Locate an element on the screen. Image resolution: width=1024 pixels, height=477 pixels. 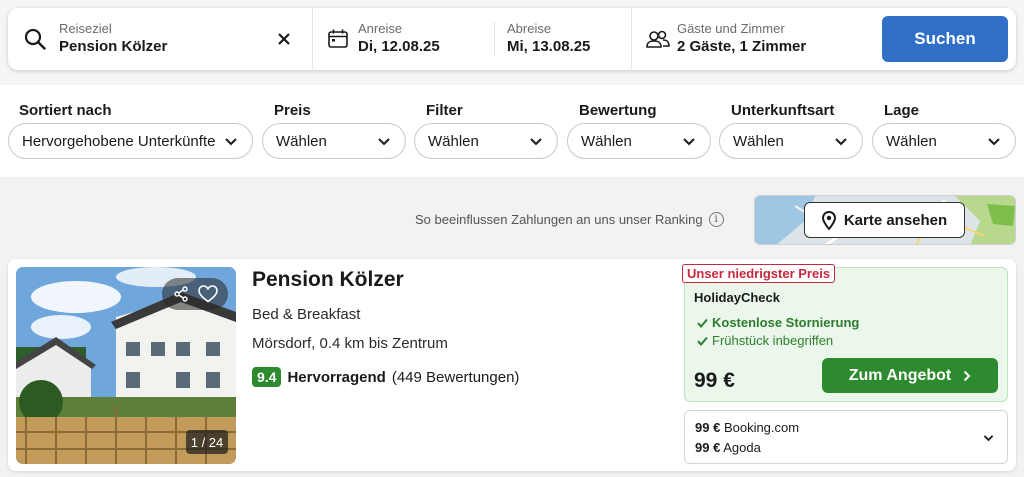
feature-item: Frühstück inbegriffen is located at coordinates (765, 340).